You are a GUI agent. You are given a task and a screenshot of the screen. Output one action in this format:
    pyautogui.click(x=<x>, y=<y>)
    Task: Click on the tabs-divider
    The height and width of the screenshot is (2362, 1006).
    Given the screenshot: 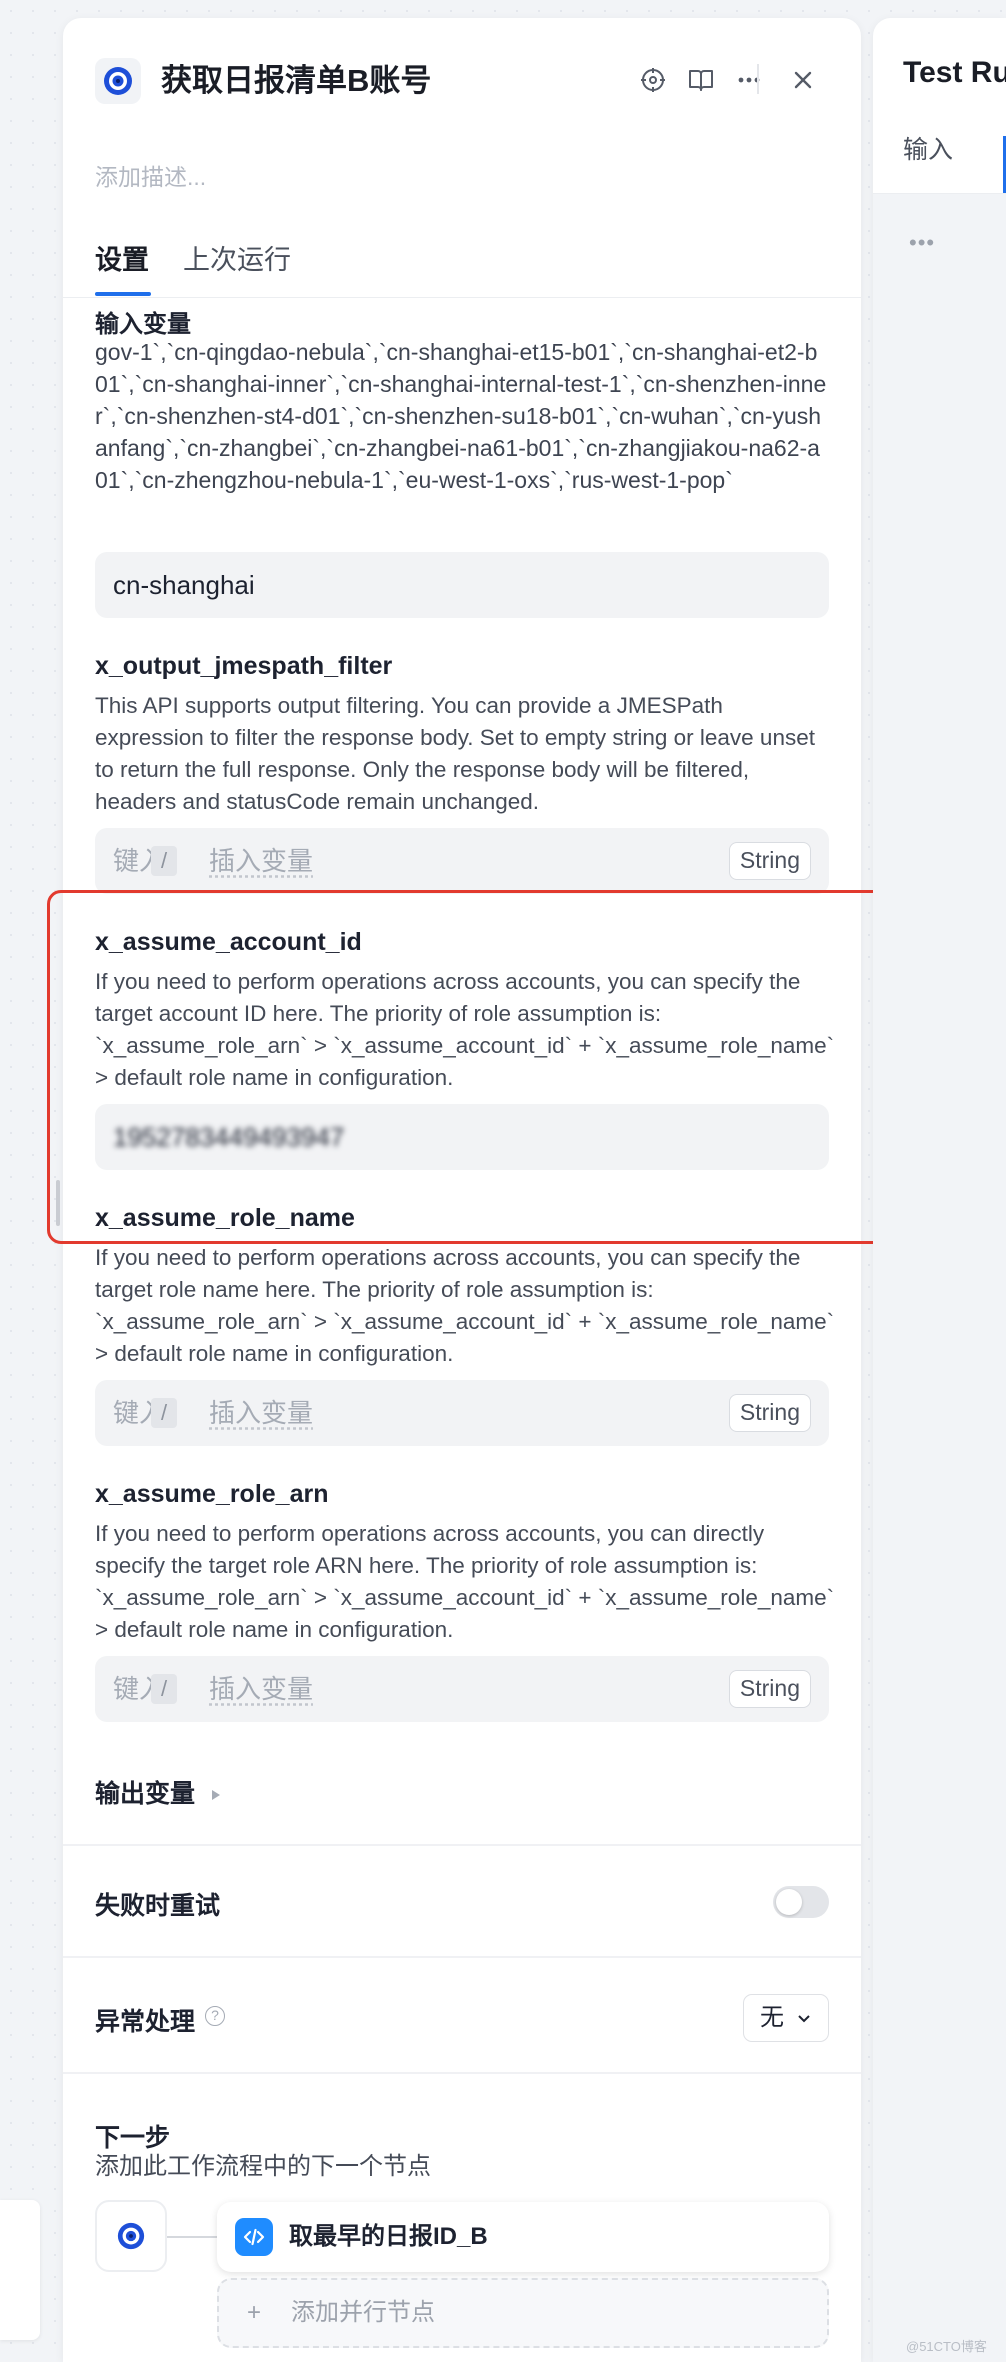 What is the action you would take?
    pyautogui.click(x=462, y=297)
    